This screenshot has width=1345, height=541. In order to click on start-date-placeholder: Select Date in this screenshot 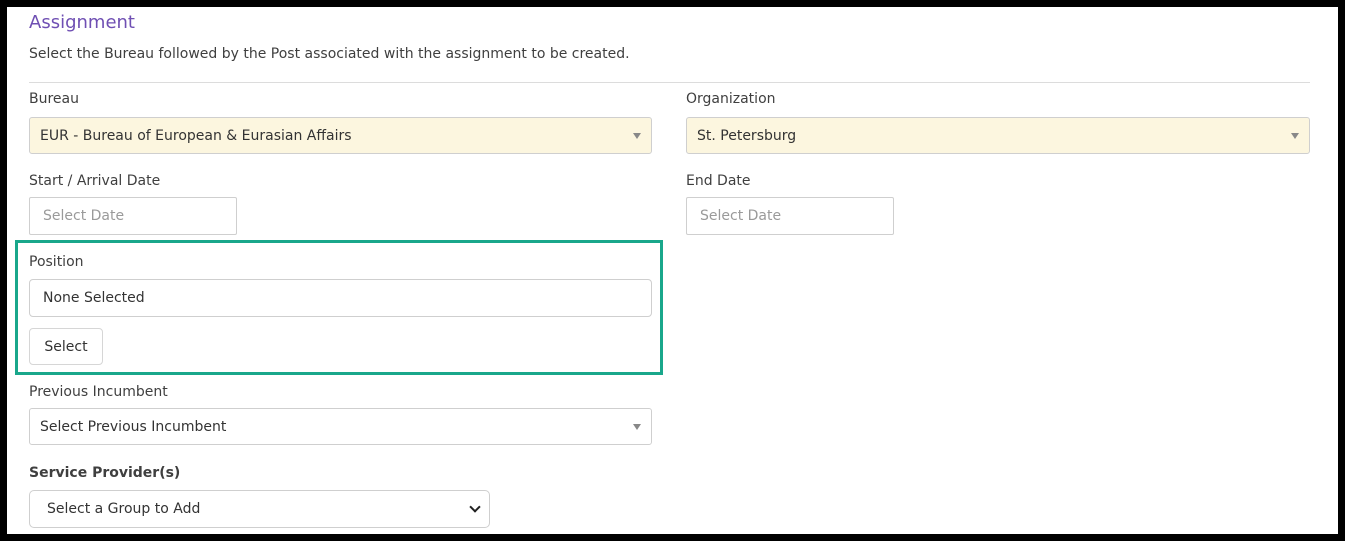, I will do `click(84, 216)`.